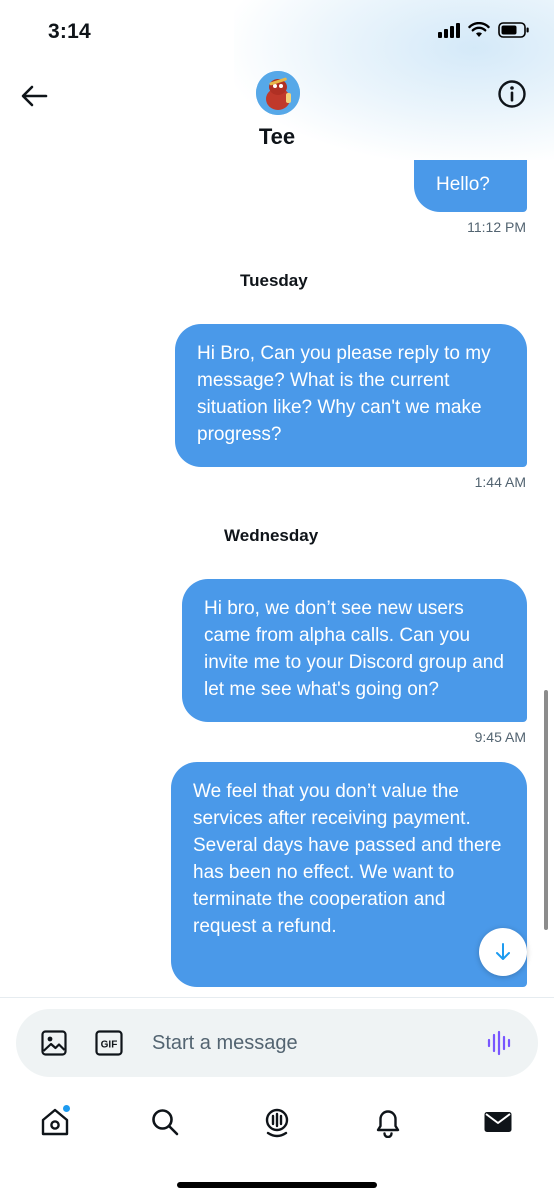  I want to click on day-separator: Tuesday, so click(274, 280).